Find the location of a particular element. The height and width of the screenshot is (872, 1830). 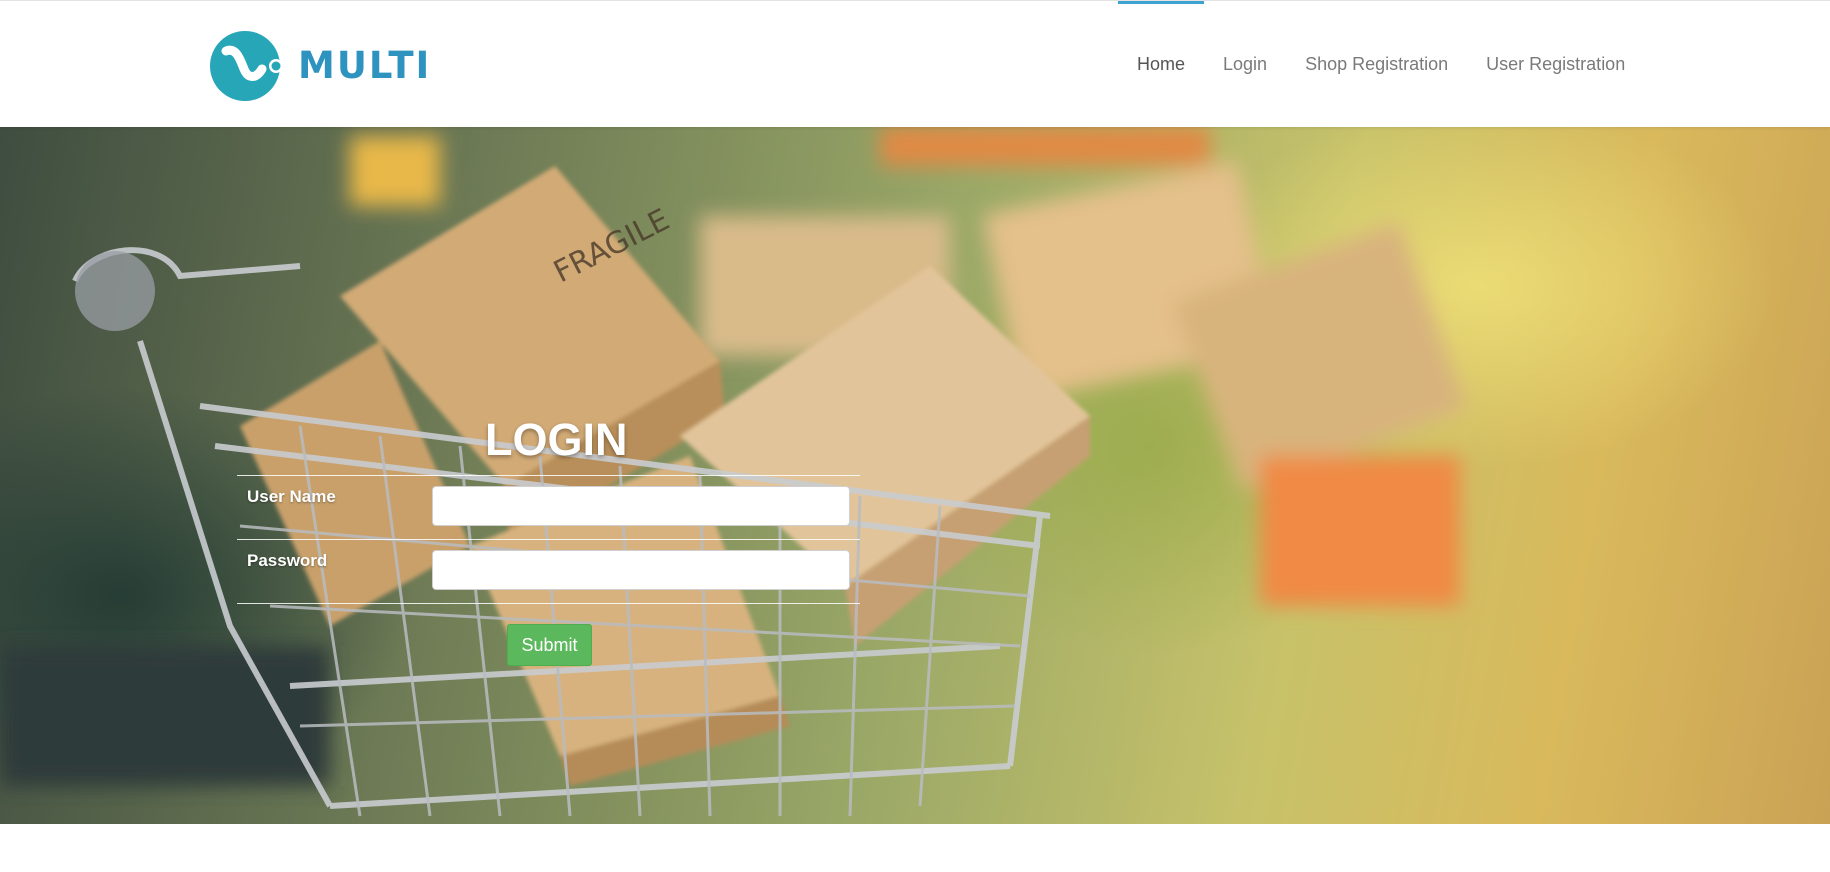

login-fields: User Name Password is located at coordinates (548, 539).